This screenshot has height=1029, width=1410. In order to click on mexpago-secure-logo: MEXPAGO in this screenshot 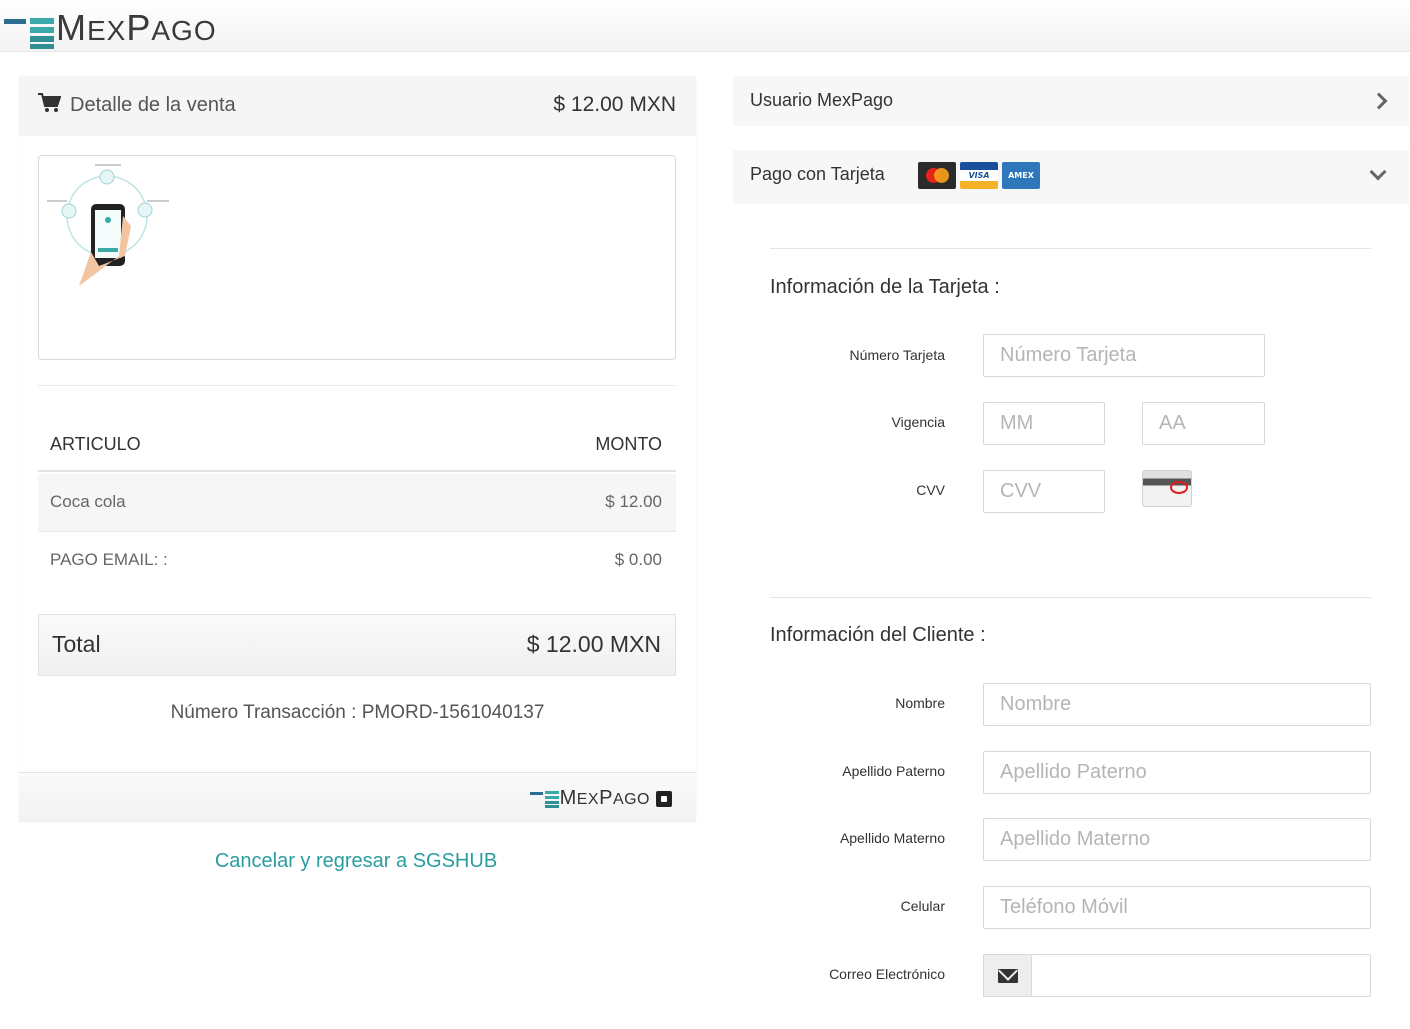, I will do `click(600, 798)`.